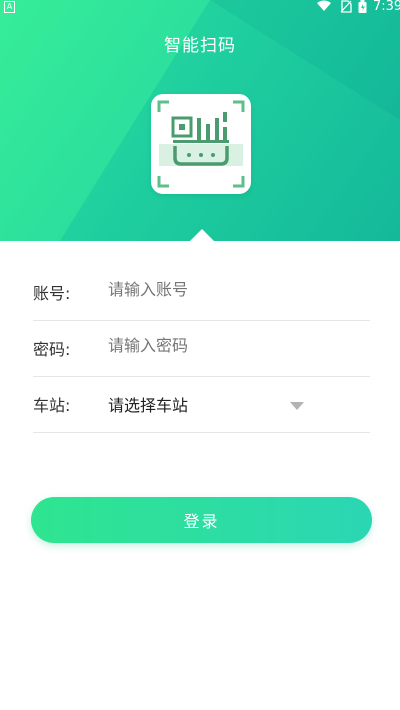  I want to click on station-label: 车站:, so click(52, 405).